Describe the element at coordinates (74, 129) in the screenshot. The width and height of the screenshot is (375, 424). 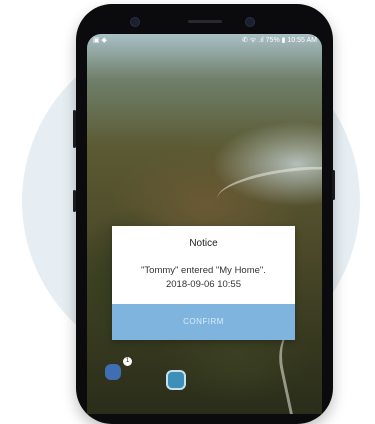
I see `volume-button` at that location.